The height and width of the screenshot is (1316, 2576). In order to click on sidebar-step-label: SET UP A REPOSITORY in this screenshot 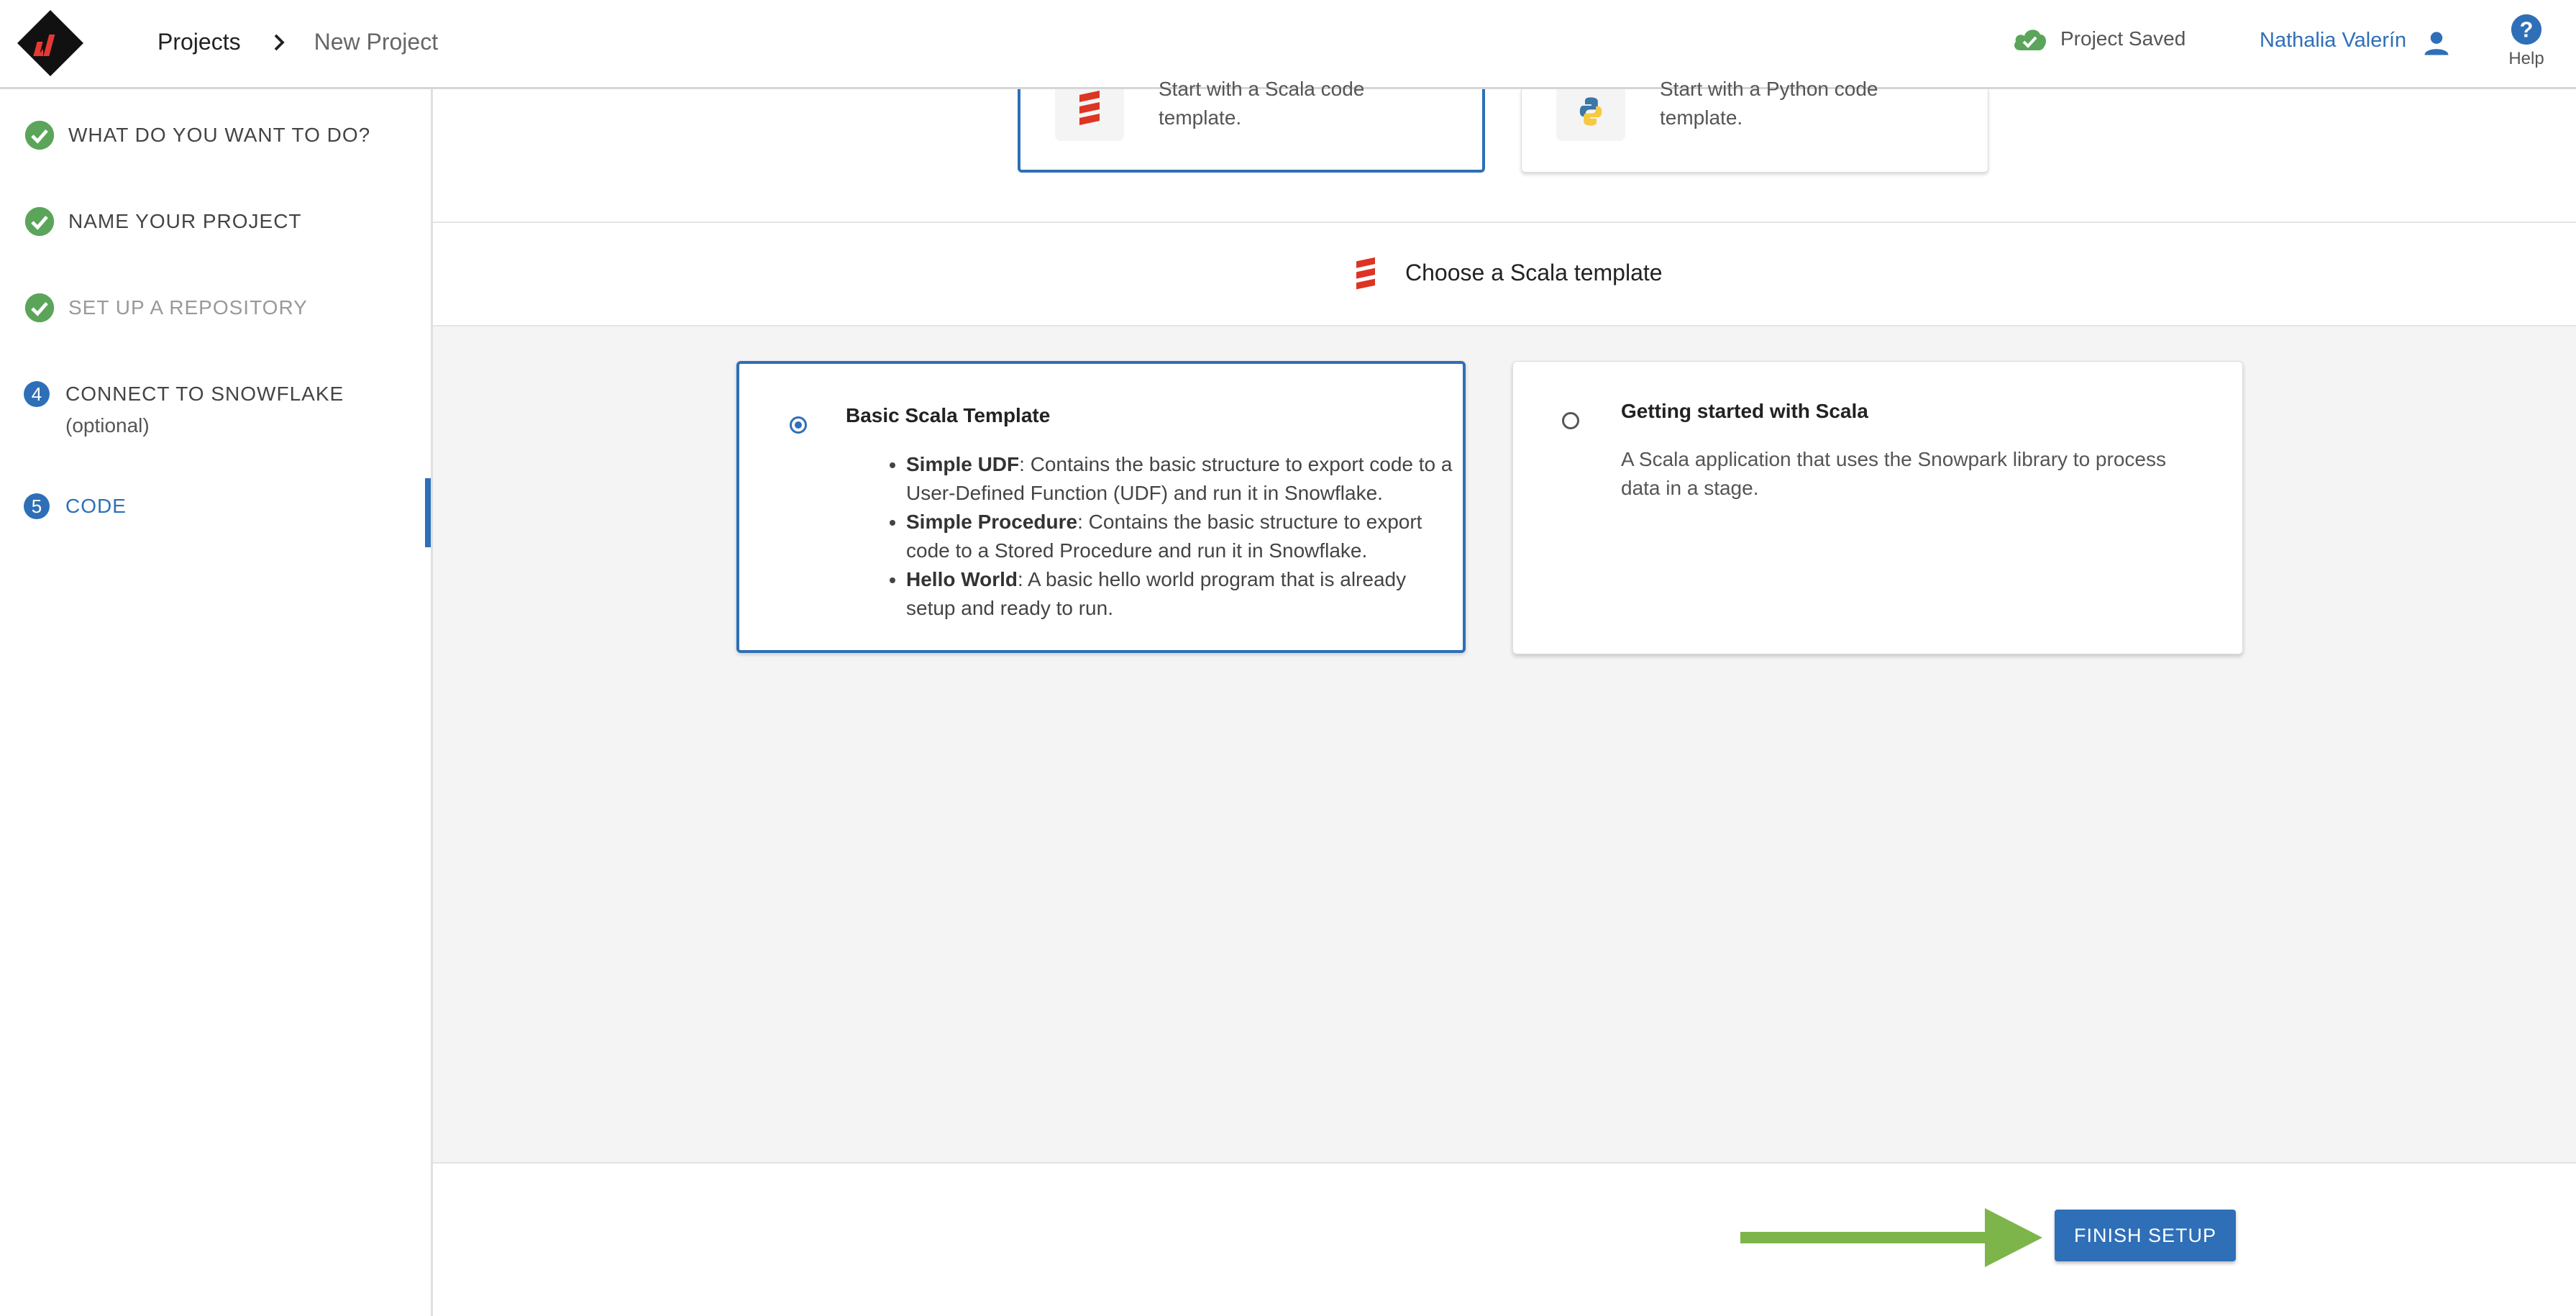, I will do `click(188, 307)`.